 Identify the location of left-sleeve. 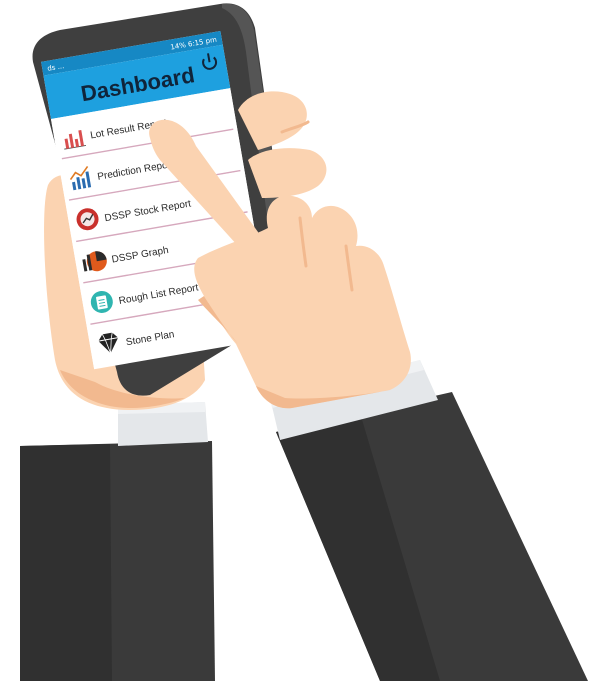
(117, 561).